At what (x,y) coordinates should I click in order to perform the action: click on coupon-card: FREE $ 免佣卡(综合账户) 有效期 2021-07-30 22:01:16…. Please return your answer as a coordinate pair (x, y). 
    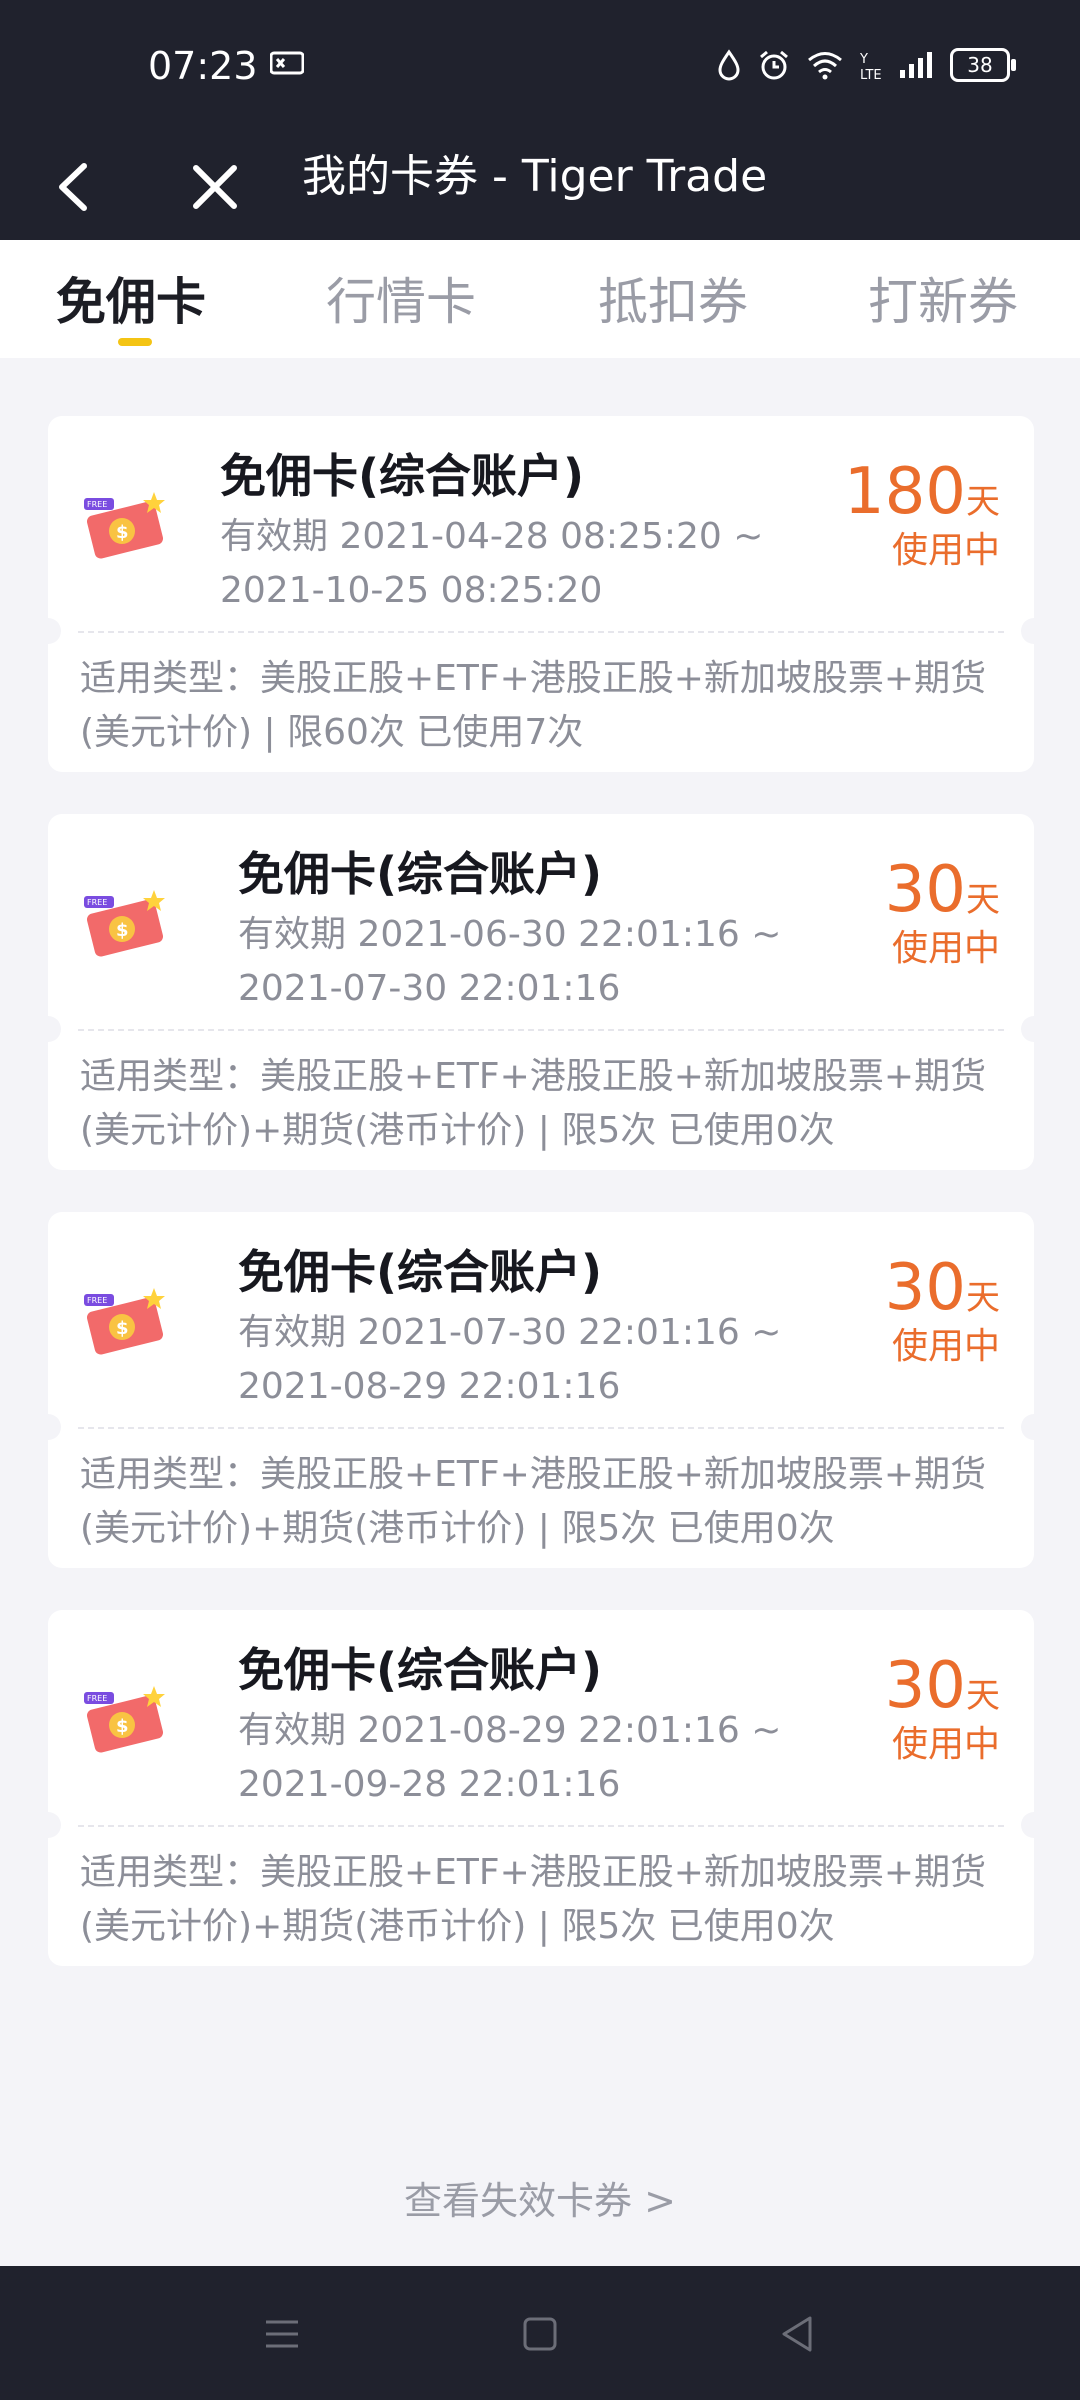
    Looking at the image, I should click on (541, 1390).